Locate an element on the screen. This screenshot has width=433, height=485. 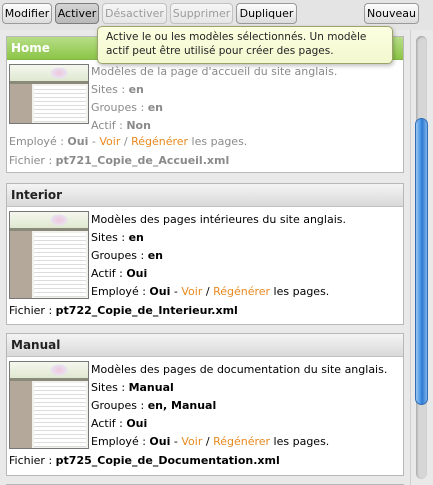
file-line: Fichier : pt722_Copie_de_Interieur.xml is located at coordinates (123, 310).